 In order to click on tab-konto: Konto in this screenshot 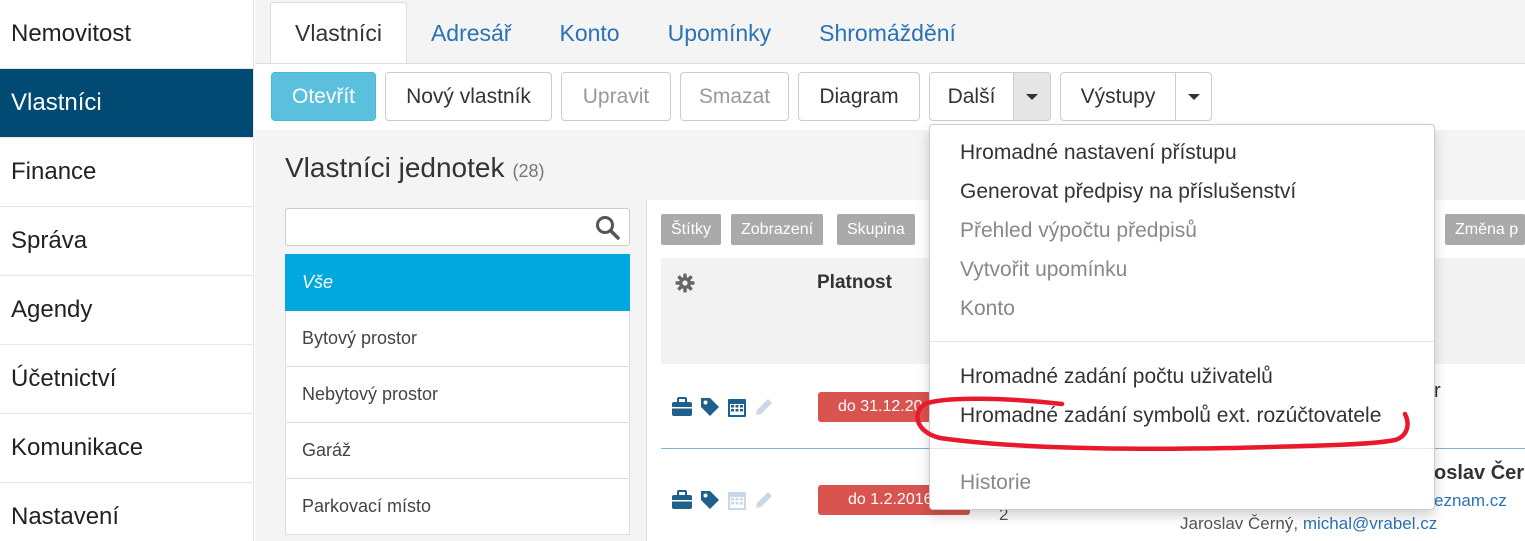, I will do `click(589, 33)`.